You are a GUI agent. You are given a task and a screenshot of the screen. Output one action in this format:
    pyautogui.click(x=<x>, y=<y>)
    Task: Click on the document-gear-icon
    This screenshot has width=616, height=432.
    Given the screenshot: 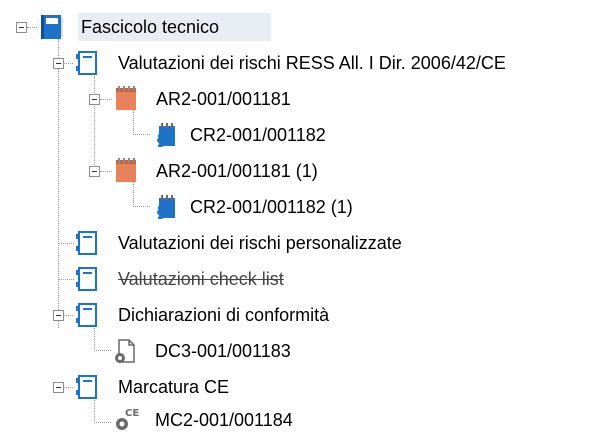 What is the action you would take?
    pyautogui.click(x=125, y=351)
    